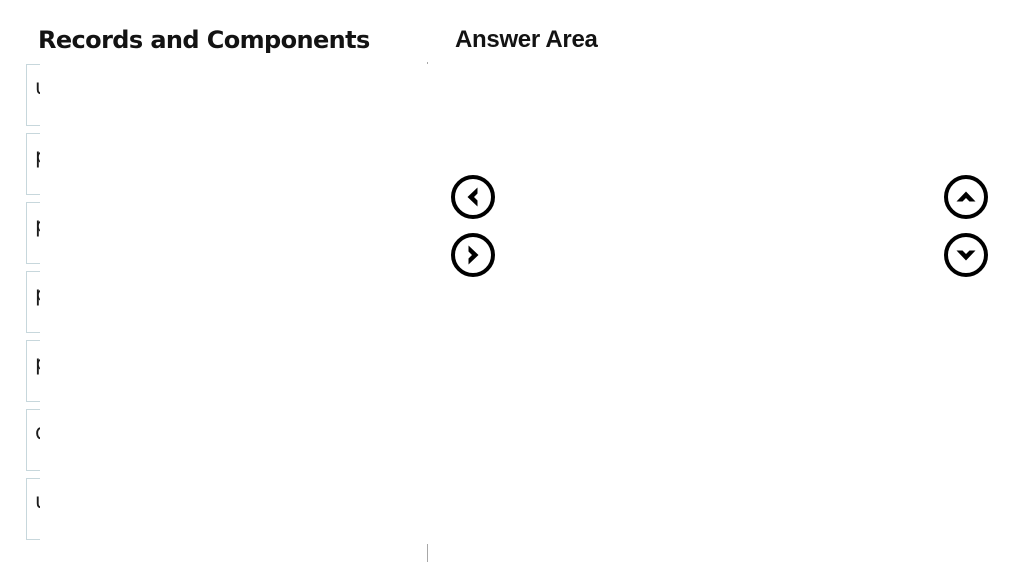 The image size is (1022, 573). I want to click on move-up-button, so click(966, 197).